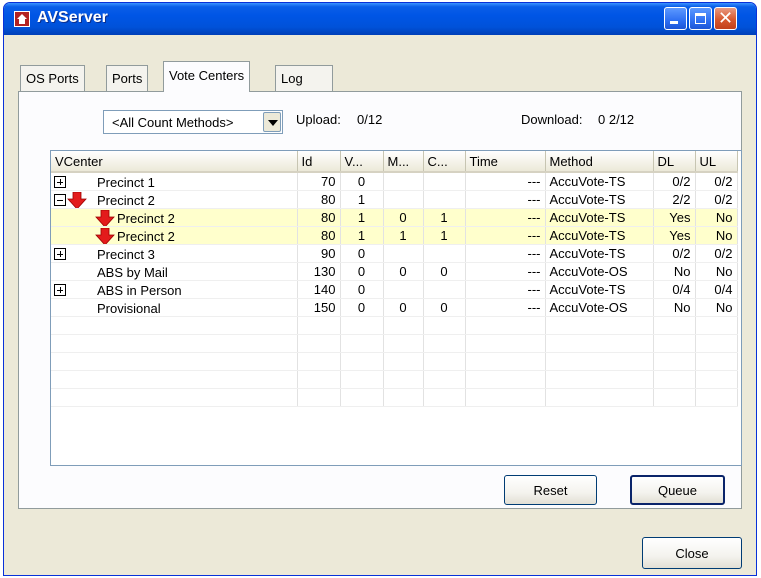 Image resolution: width=761 pixels, height=578 pixels. I want to click on reset-button: Reset, so click(550, 490).